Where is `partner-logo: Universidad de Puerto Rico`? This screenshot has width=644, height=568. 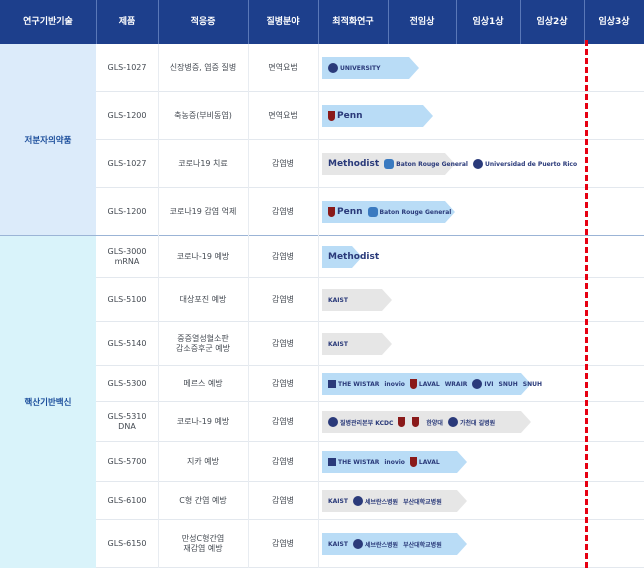
partner-logo: Universidad de Puerto Rico is located at coordinates (525, 164).